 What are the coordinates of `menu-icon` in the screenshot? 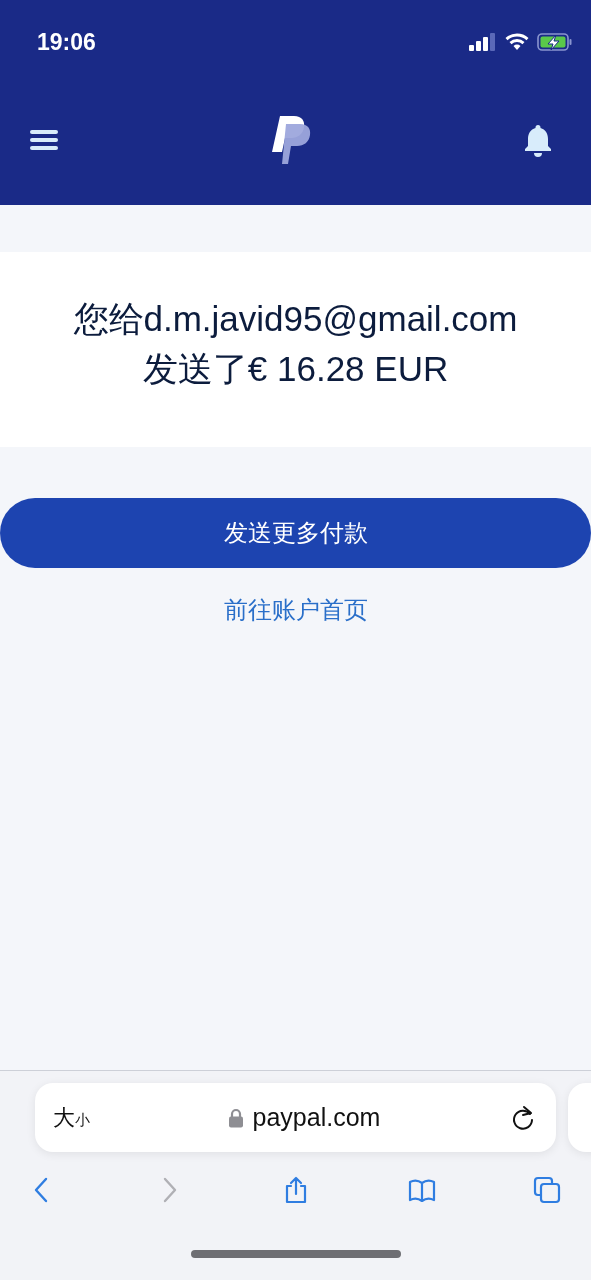 It's located at (44, 139).